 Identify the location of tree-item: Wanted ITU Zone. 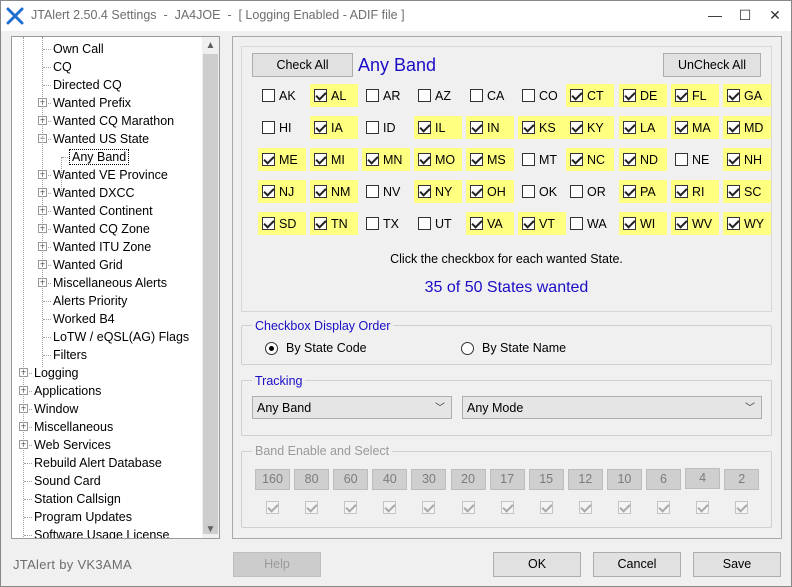
(102, 247).